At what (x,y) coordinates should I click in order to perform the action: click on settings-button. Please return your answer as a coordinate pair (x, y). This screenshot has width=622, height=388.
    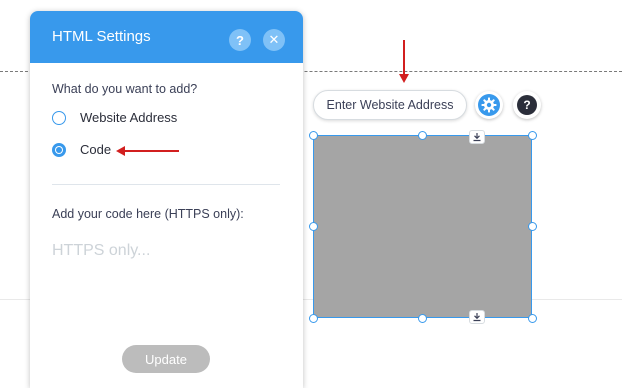
    Looking at the image, I should click on (489, 105).